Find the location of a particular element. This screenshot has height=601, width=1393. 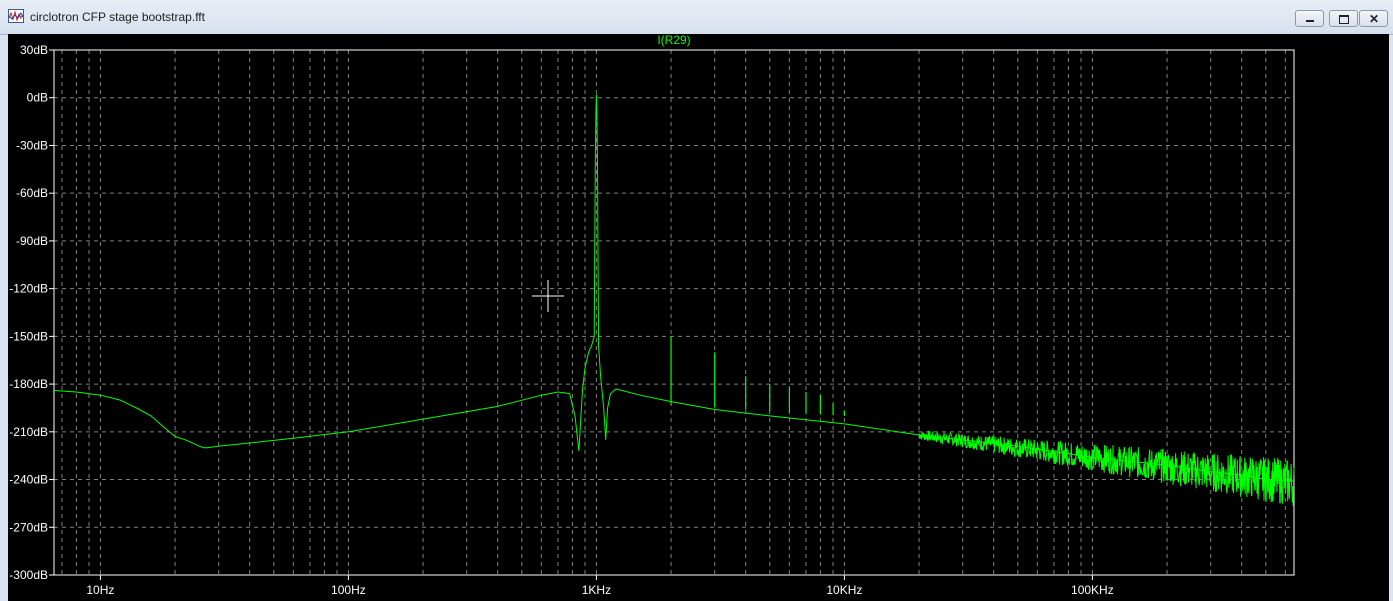

y-tick-label: 0dB is located at coordinates (37, 98).